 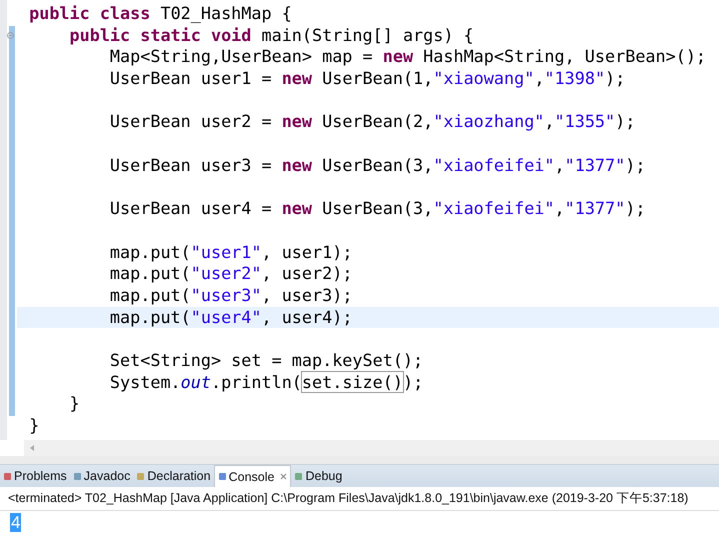 What do you see at coordinates (16, 522) in the screenshot?
I see `console-output: 4` at bounding box center [16, 522].